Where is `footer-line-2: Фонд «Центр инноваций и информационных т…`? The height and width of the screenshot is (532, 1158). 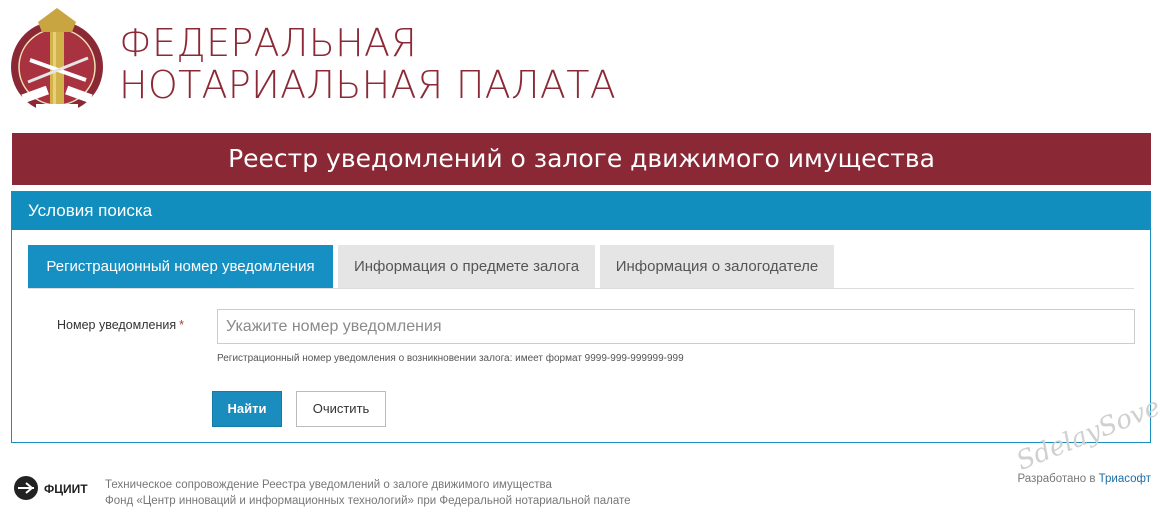 footer-line-2: Фонд «Центр инноваций и информационных т… is located at coordinates (368, 501).